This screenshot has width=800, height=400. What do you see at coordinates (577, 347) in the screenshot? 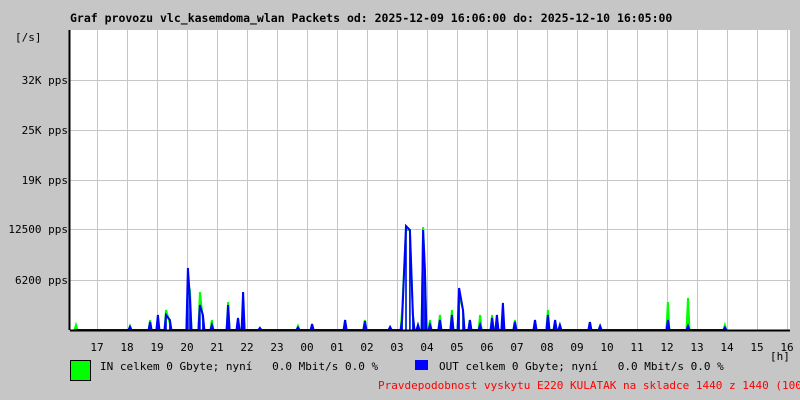
I see `x-tick-label: 09` at bounding box center [577, 347].